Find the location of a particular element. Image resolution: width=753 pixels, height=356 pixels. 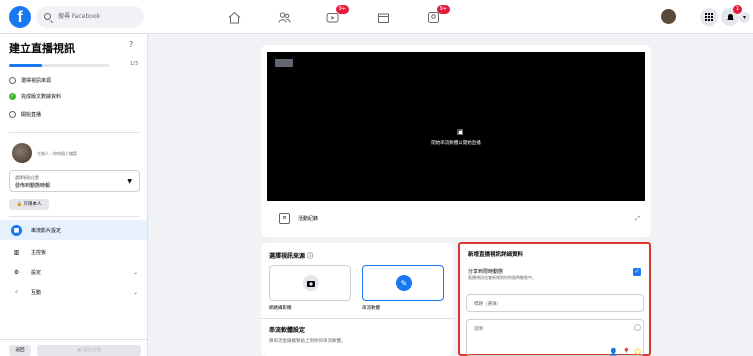

privacy-label: 只限本人 is located at coordinates (32, 204).